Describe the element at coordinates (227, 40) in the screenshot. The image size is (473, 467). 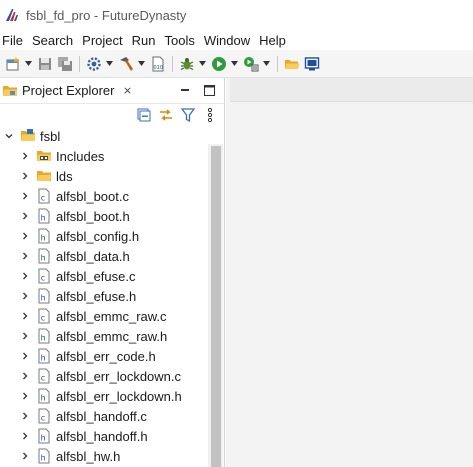
I see `menu-window: Window` at that location.